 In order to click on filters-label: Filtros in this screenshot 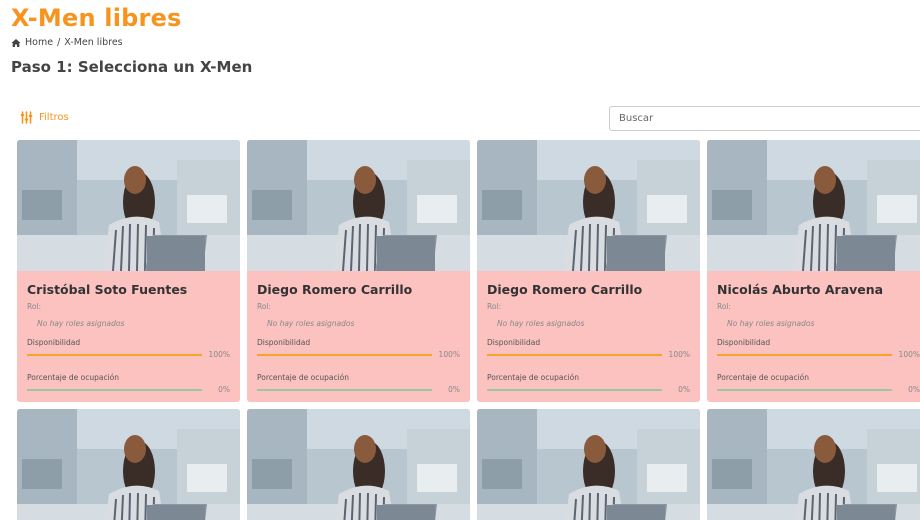, I will do `click(54, 117)`.